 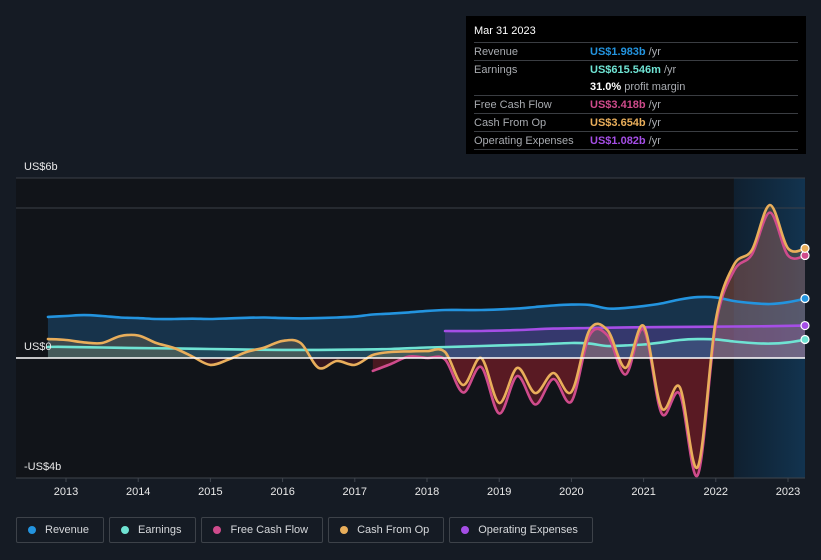 What do you see at coordinates (496, 52) in the screenshot?
I see `tooltip-label: Revenue` at bounding box center [496, 52].